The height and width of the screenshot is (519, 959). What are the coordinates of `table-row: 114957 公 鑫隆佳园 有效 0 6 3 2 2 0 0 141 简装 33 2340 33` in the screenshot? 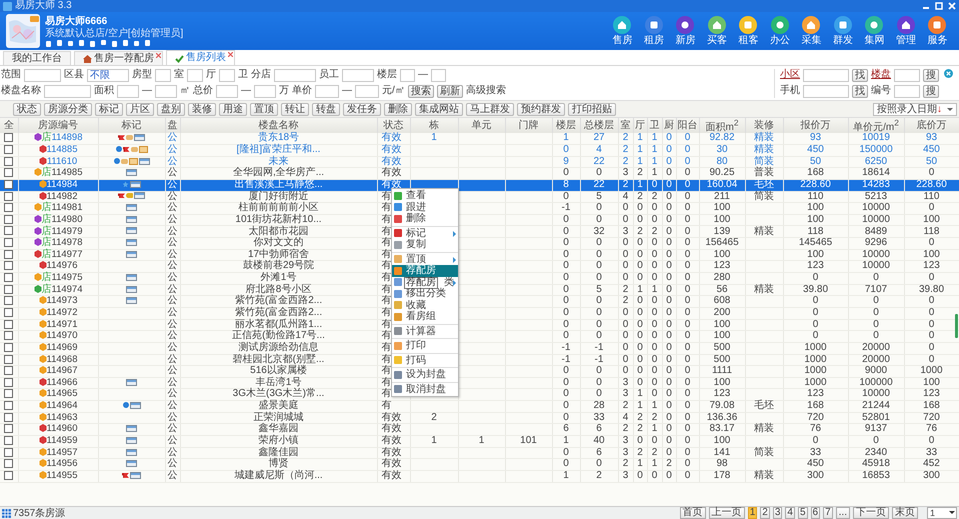 It's located at (479, 453).